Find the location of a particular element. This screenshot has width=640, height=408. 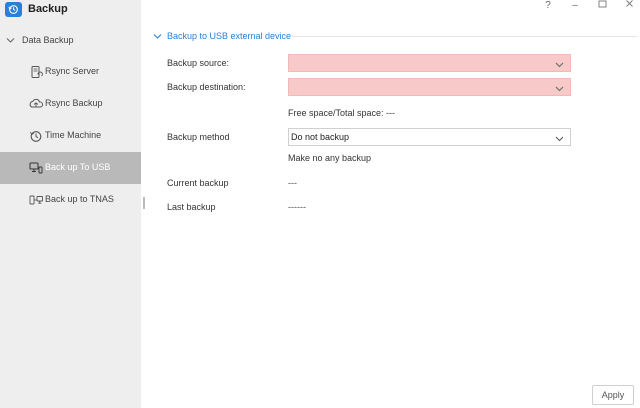

free-space-text: Free space/Total space: --- is located at coordinates (342, 113).